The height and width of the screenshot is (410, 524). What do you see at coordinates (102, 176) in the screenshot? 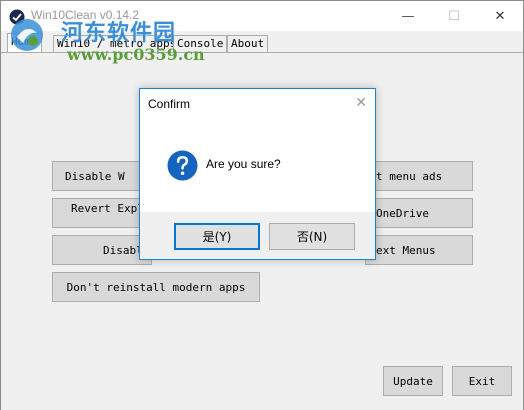
I see `disable-windows-button: Disable W` at bounding box center [102, 176].